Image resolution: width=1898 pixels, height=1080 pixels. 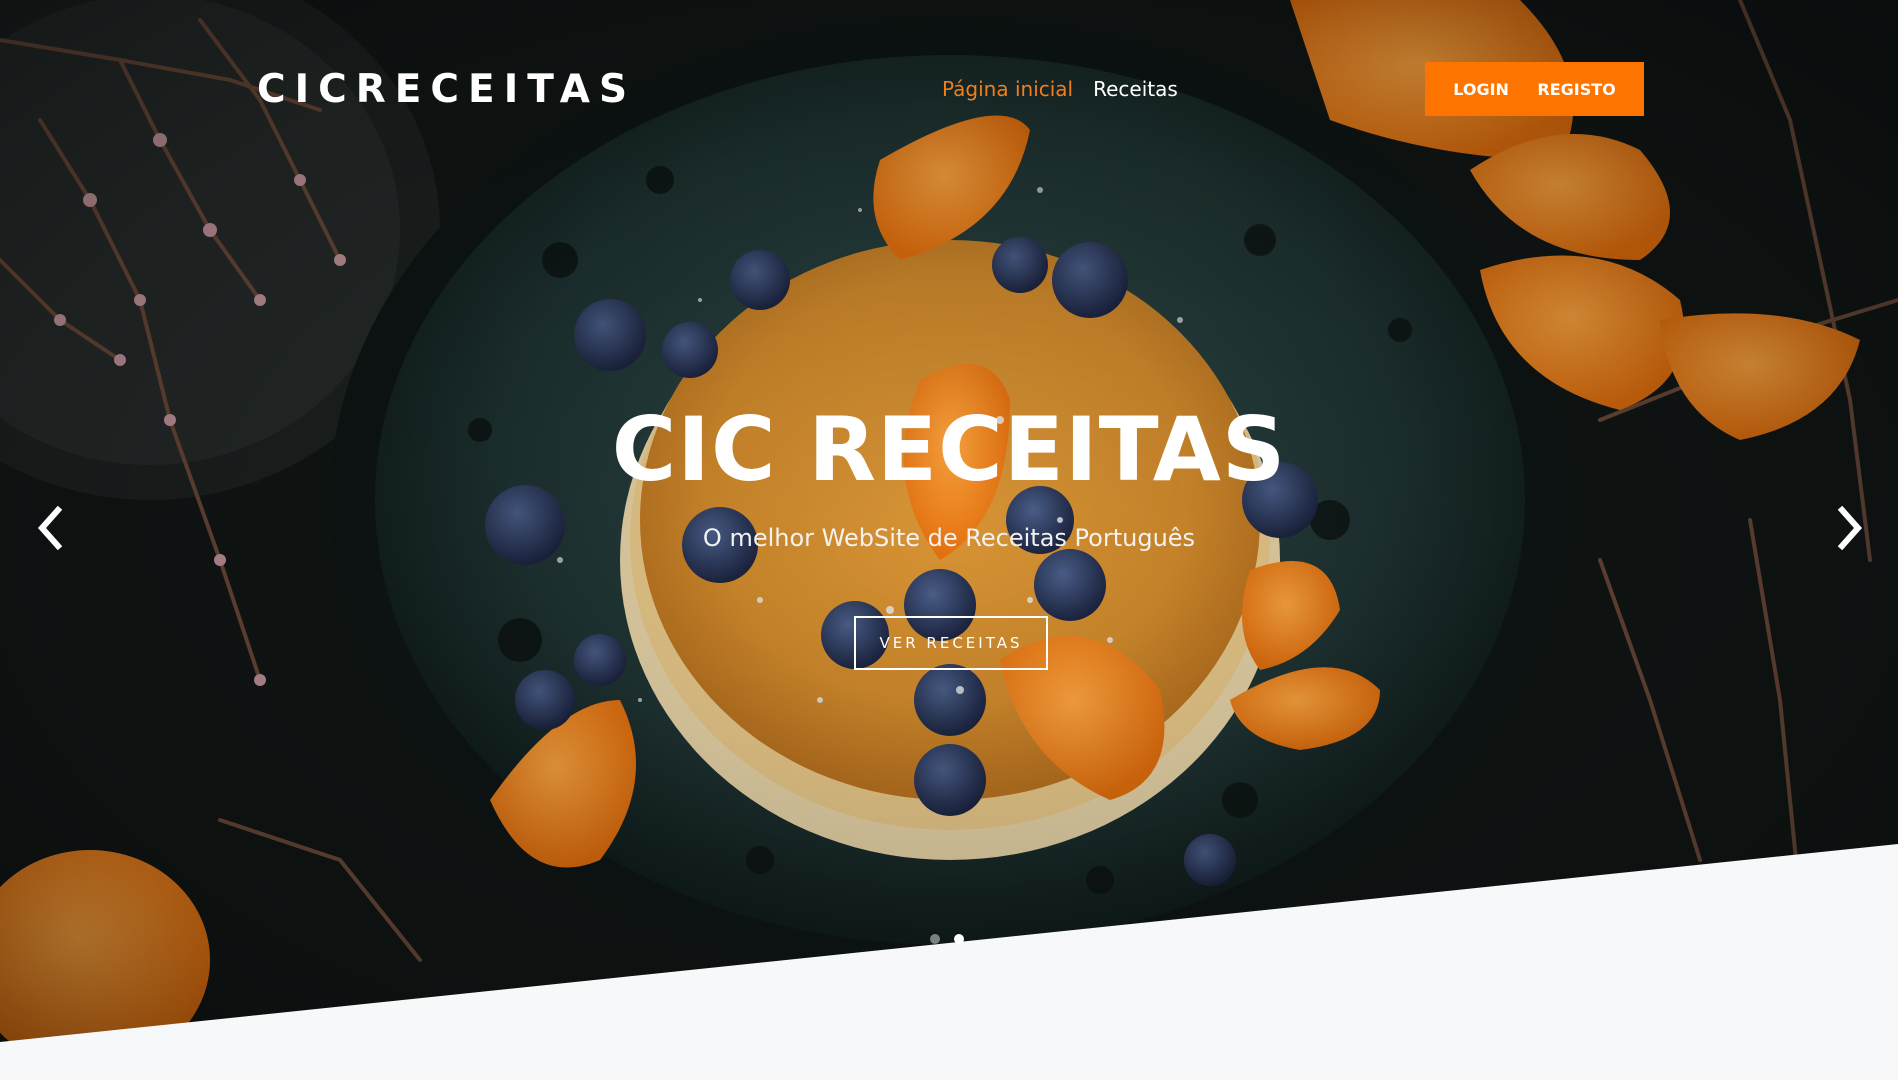 What do you see at coordinates (951, 643) in the screenshot?
I see `view-recipes-button: VER RECEITAS` at bounding box center [951, 643].